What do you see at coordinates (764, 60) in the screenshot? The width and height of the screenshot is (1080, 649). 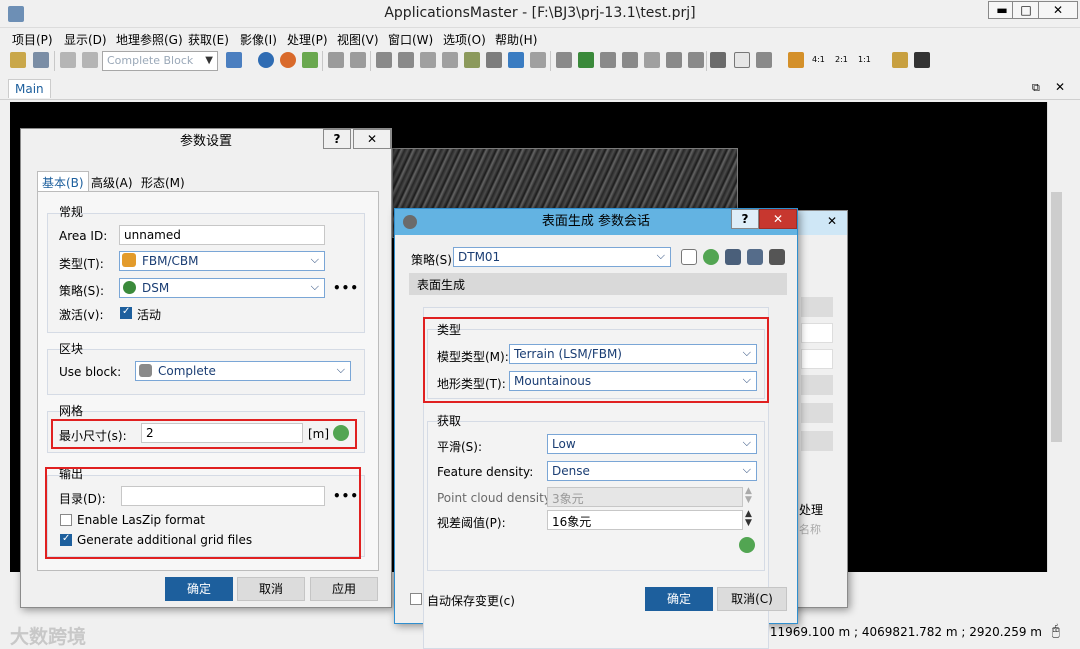 I see `zoom-icon` at bounding box center [764, 60].